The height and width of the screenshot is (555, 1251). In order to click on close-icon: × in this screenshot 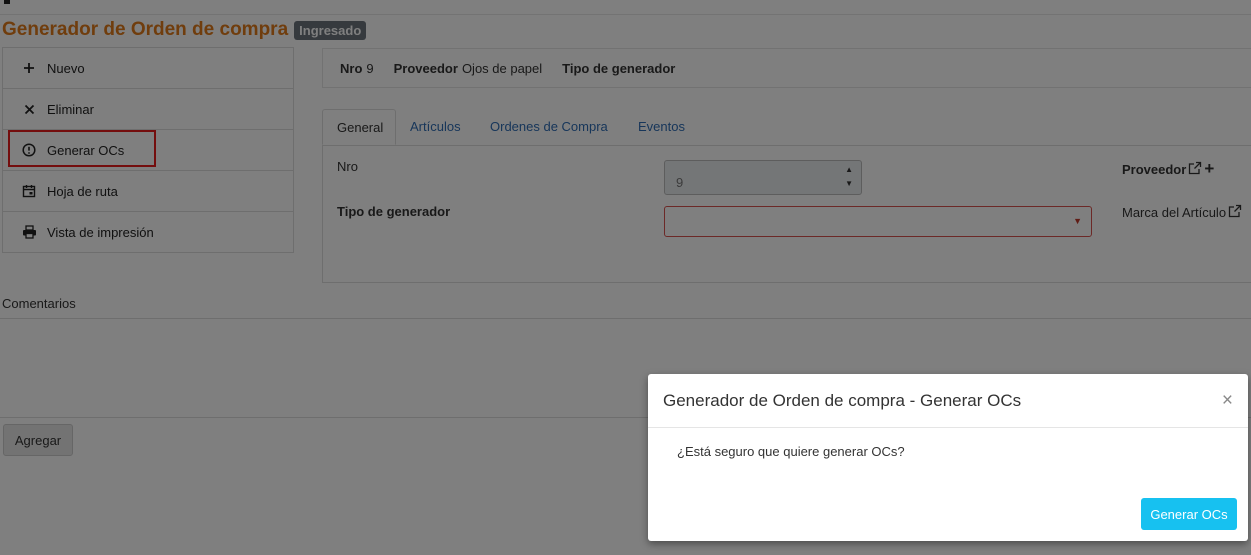, I will do `click(1227, 401)`.